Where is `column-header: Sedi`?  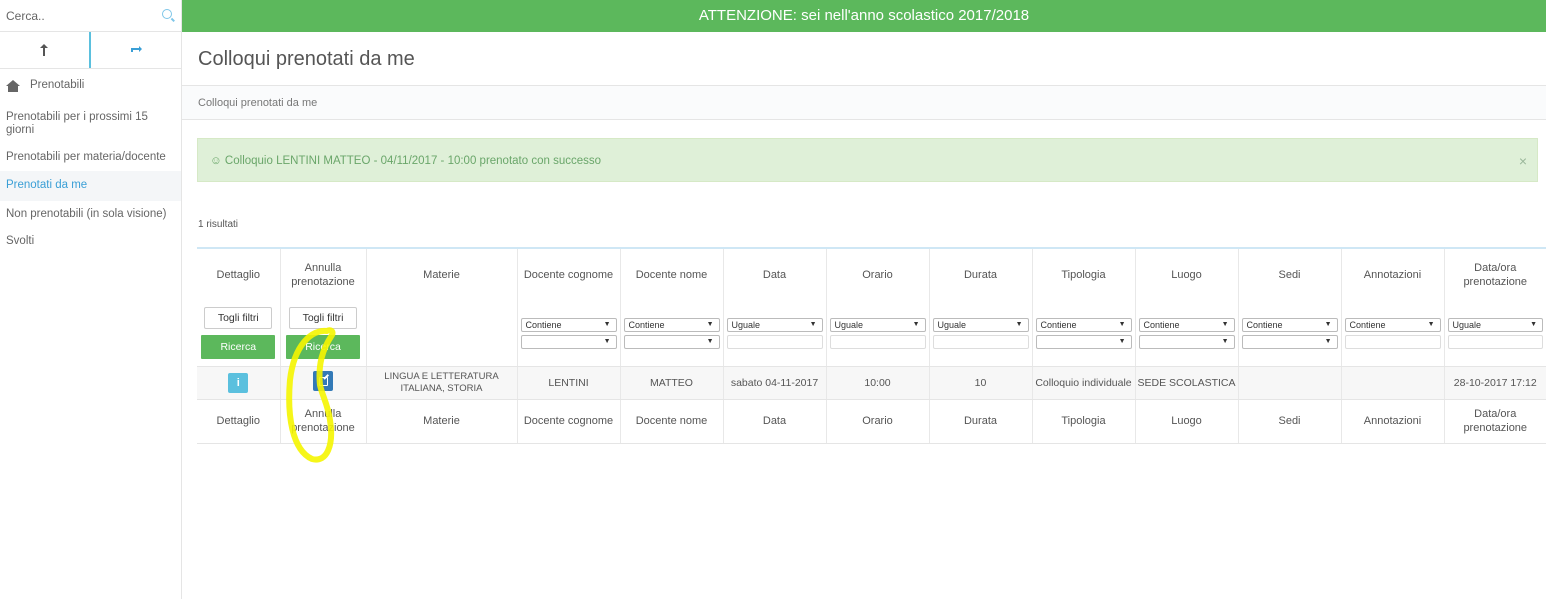
column-header: Sedi is located at coordinates (1290, 275).